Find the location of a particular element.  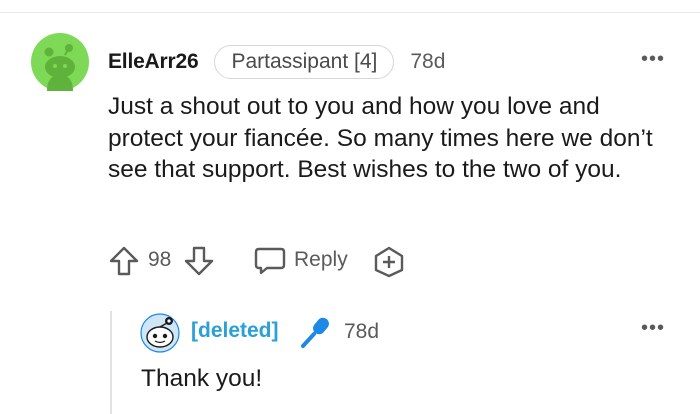

default-snoo-icon is located at coordinates (160, 333).